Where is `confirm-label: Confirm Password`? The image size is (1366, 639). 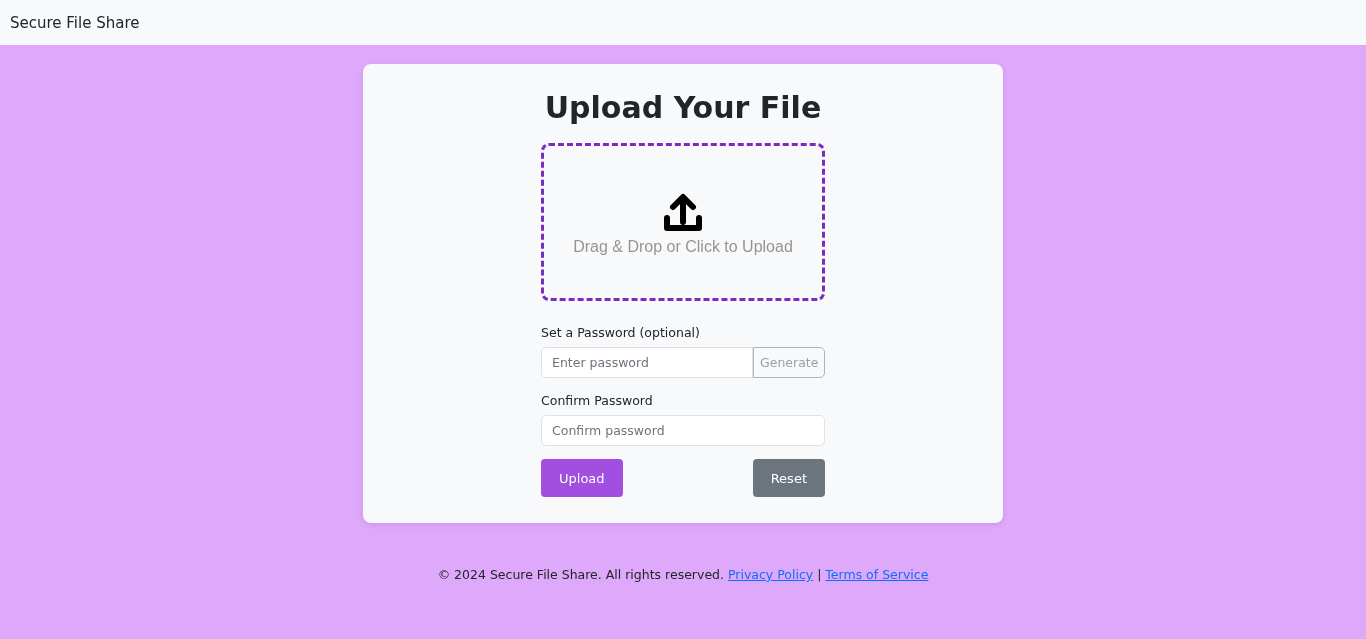
confirm-label: Confirm Password is located at coordinates (597, 400).